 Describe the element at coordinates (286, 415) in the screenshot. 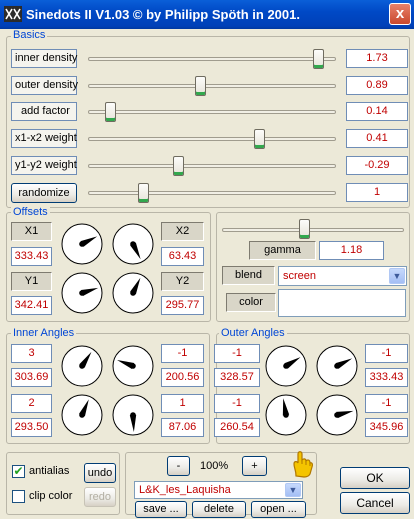

I see `outer-c-dial` at that location.